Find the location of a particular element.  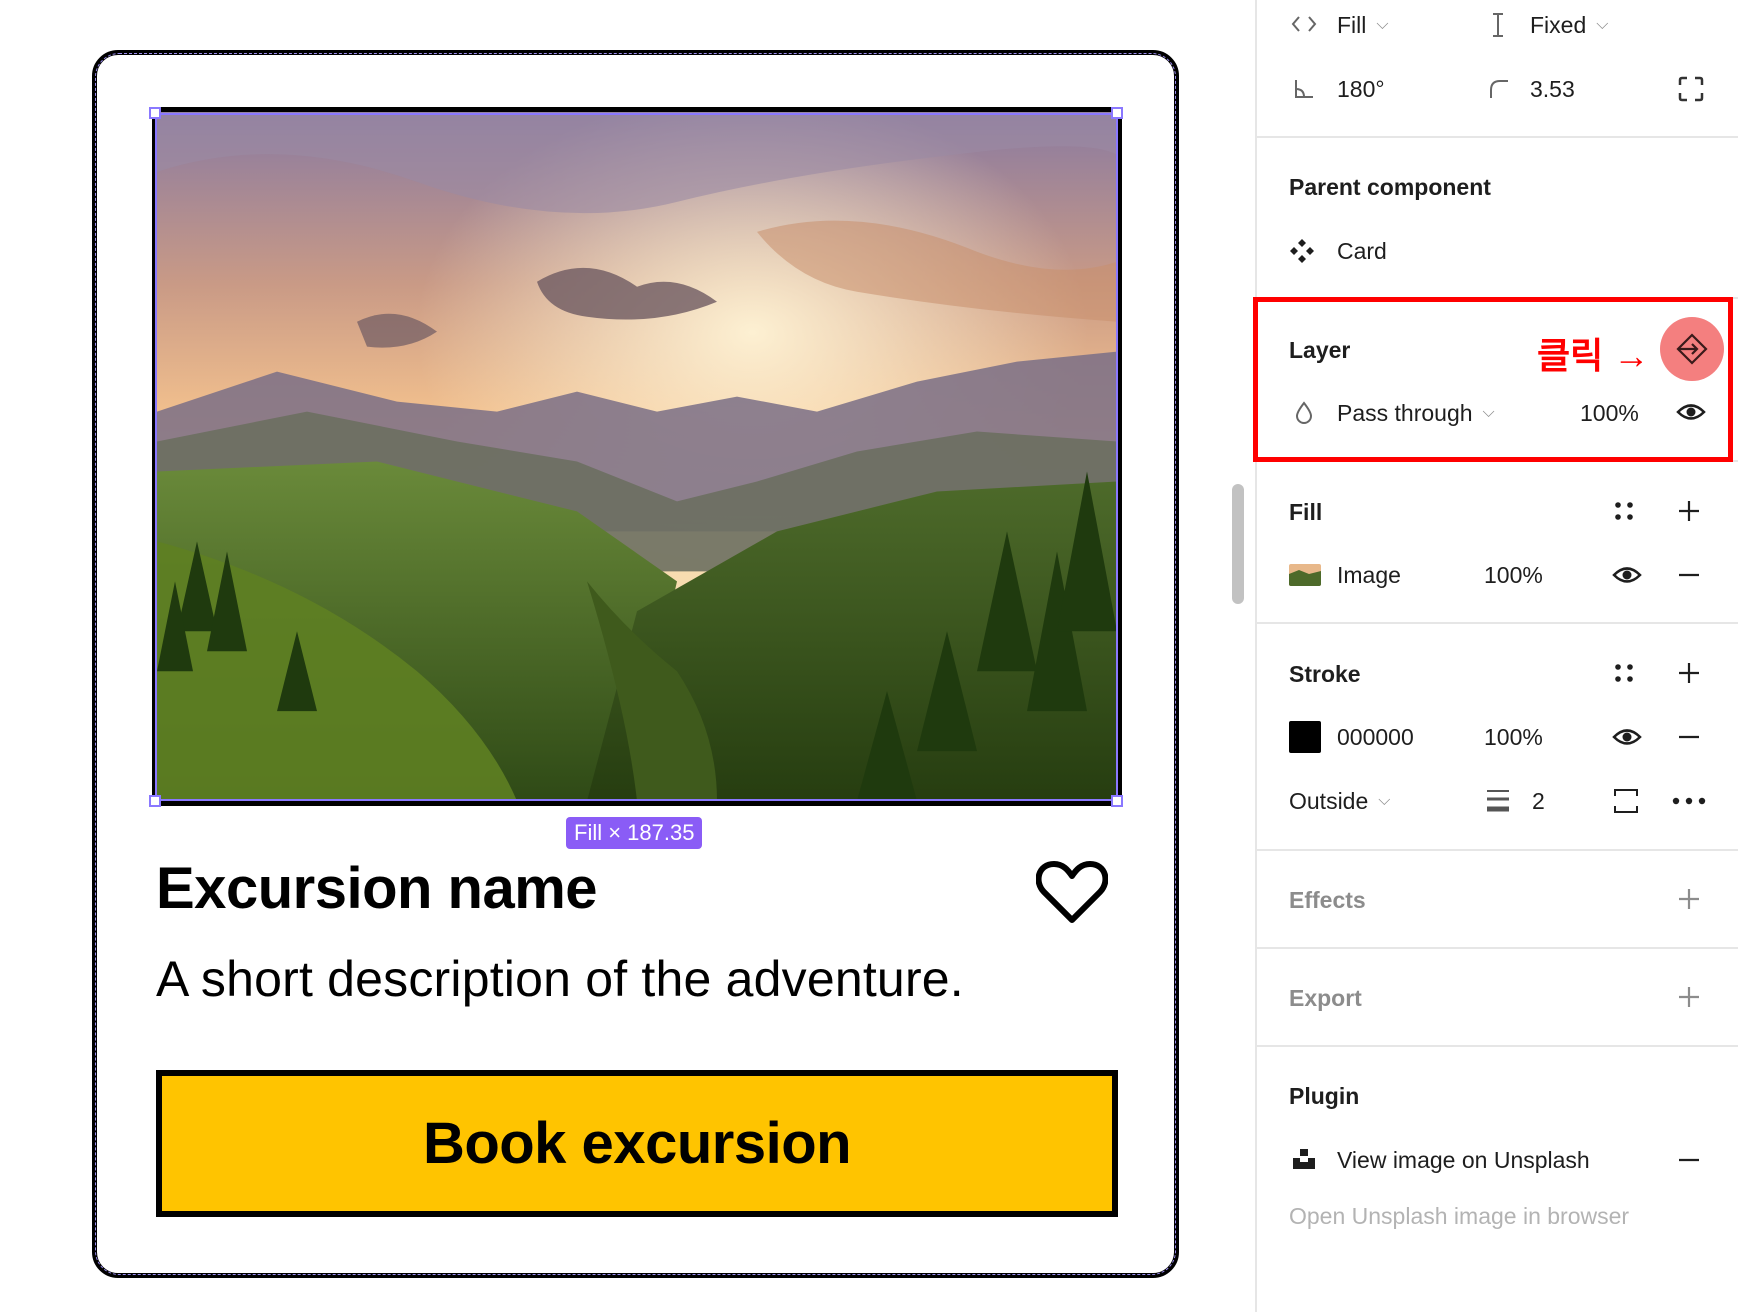

stroke-position-dropdown: Outside ⌵ is located at coordinates (1339, 801).